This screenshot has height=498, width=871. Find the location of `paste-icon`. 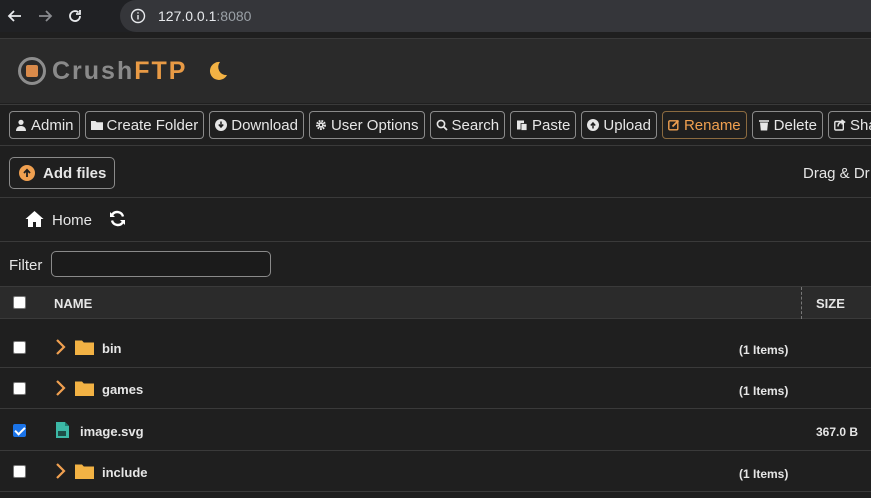

paste-icon is located at coordinates (522, 125).